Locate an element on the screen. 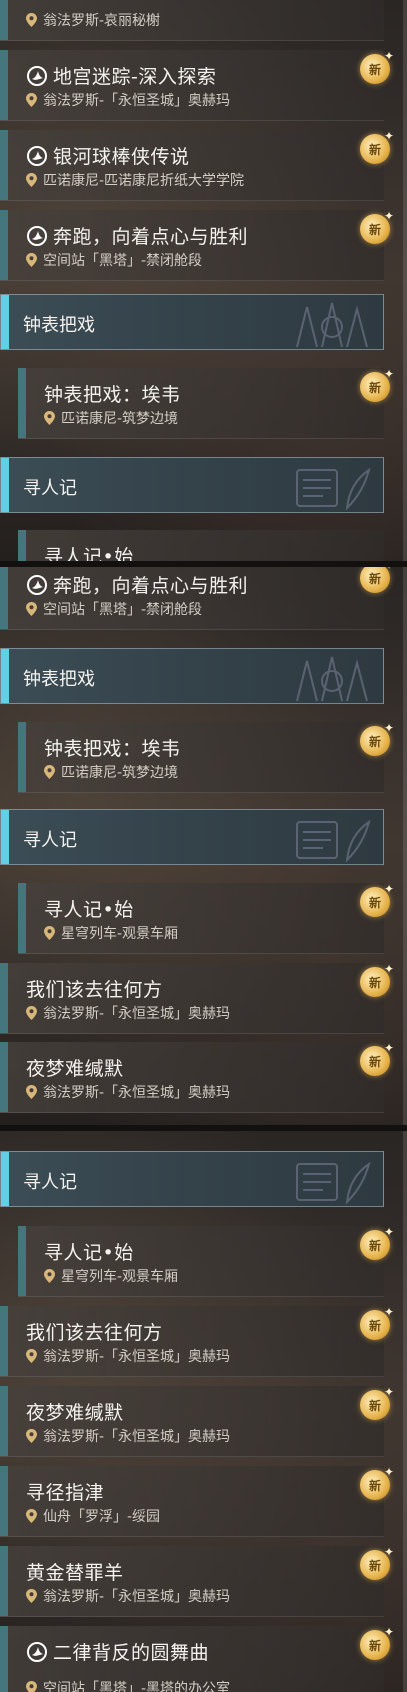  mission-item: 二律背反的圆舞曲 空间站「黑塔」-黑塔的办公室 新 is located at coordinates (197, 1658).